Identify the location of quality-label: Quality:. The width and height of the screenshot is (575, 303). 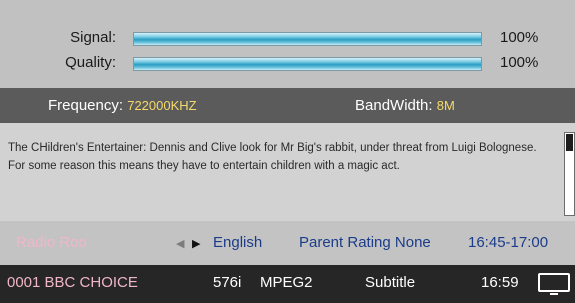
(90, 62).